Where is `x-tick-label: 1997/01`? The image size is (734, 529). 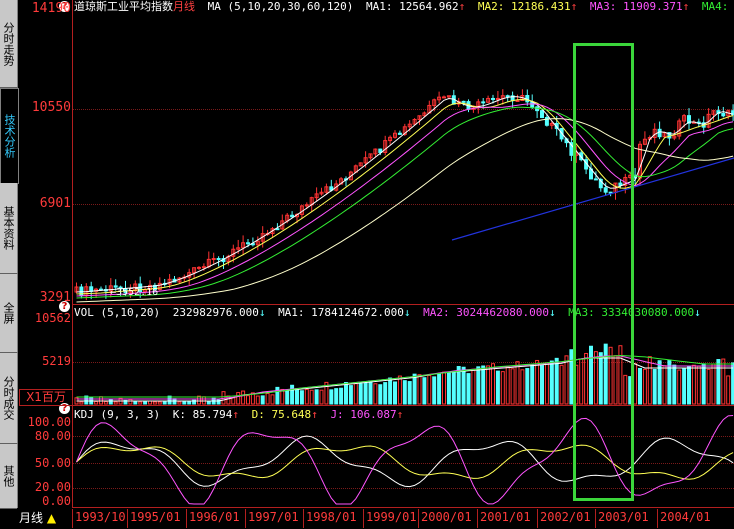
x-tick-label: 1997/01 is located at coordinates (273, 517).